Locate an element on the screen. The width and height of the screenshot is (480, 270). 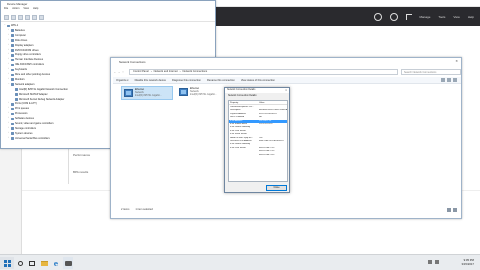
search-button is located at coordinates (20, 263).